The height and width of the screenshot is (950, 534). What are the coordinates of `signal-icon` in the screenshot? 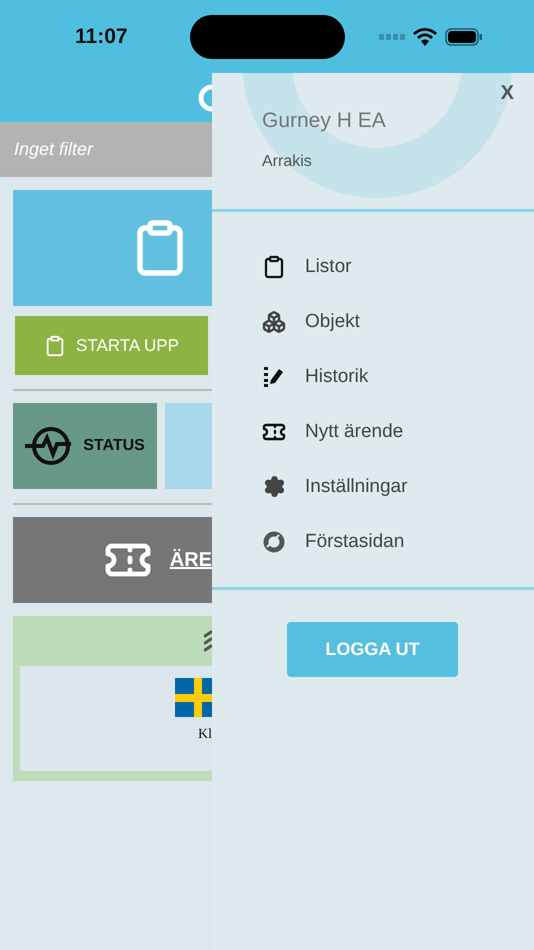 It's located at (392, 37).